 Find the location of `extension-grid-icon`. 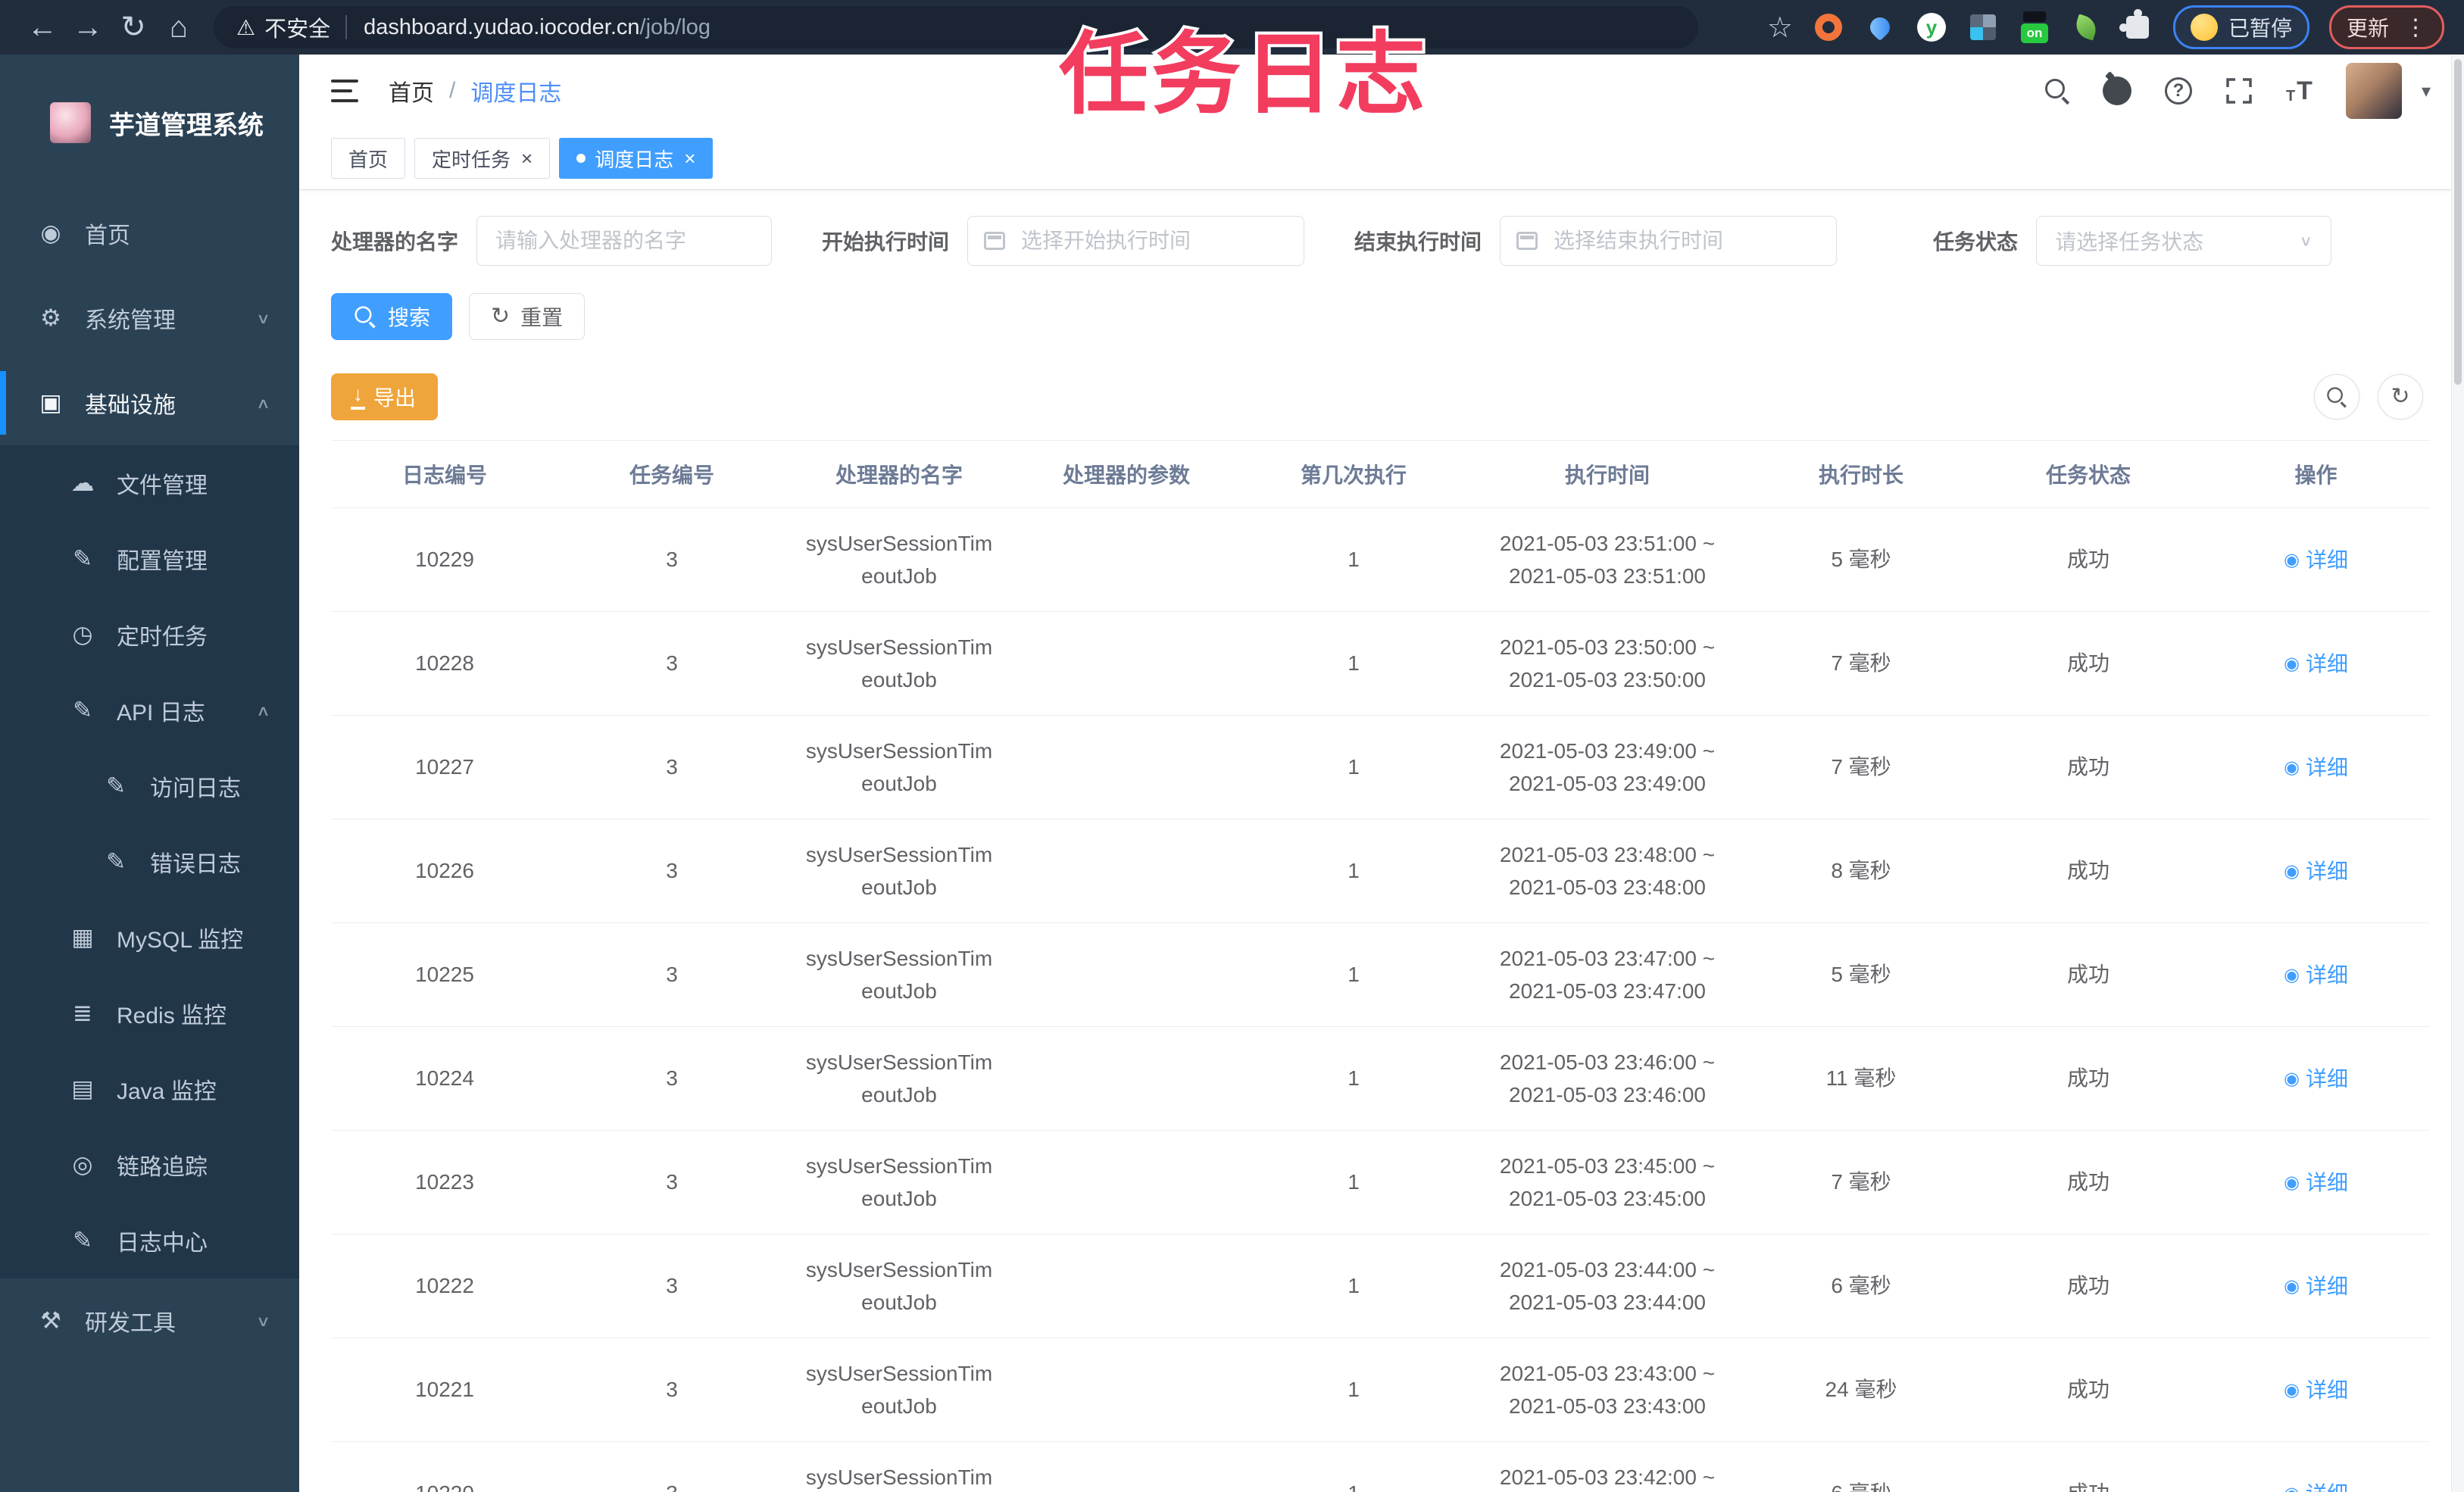

extension-grid-icon is located at coordinates (1983, 27).